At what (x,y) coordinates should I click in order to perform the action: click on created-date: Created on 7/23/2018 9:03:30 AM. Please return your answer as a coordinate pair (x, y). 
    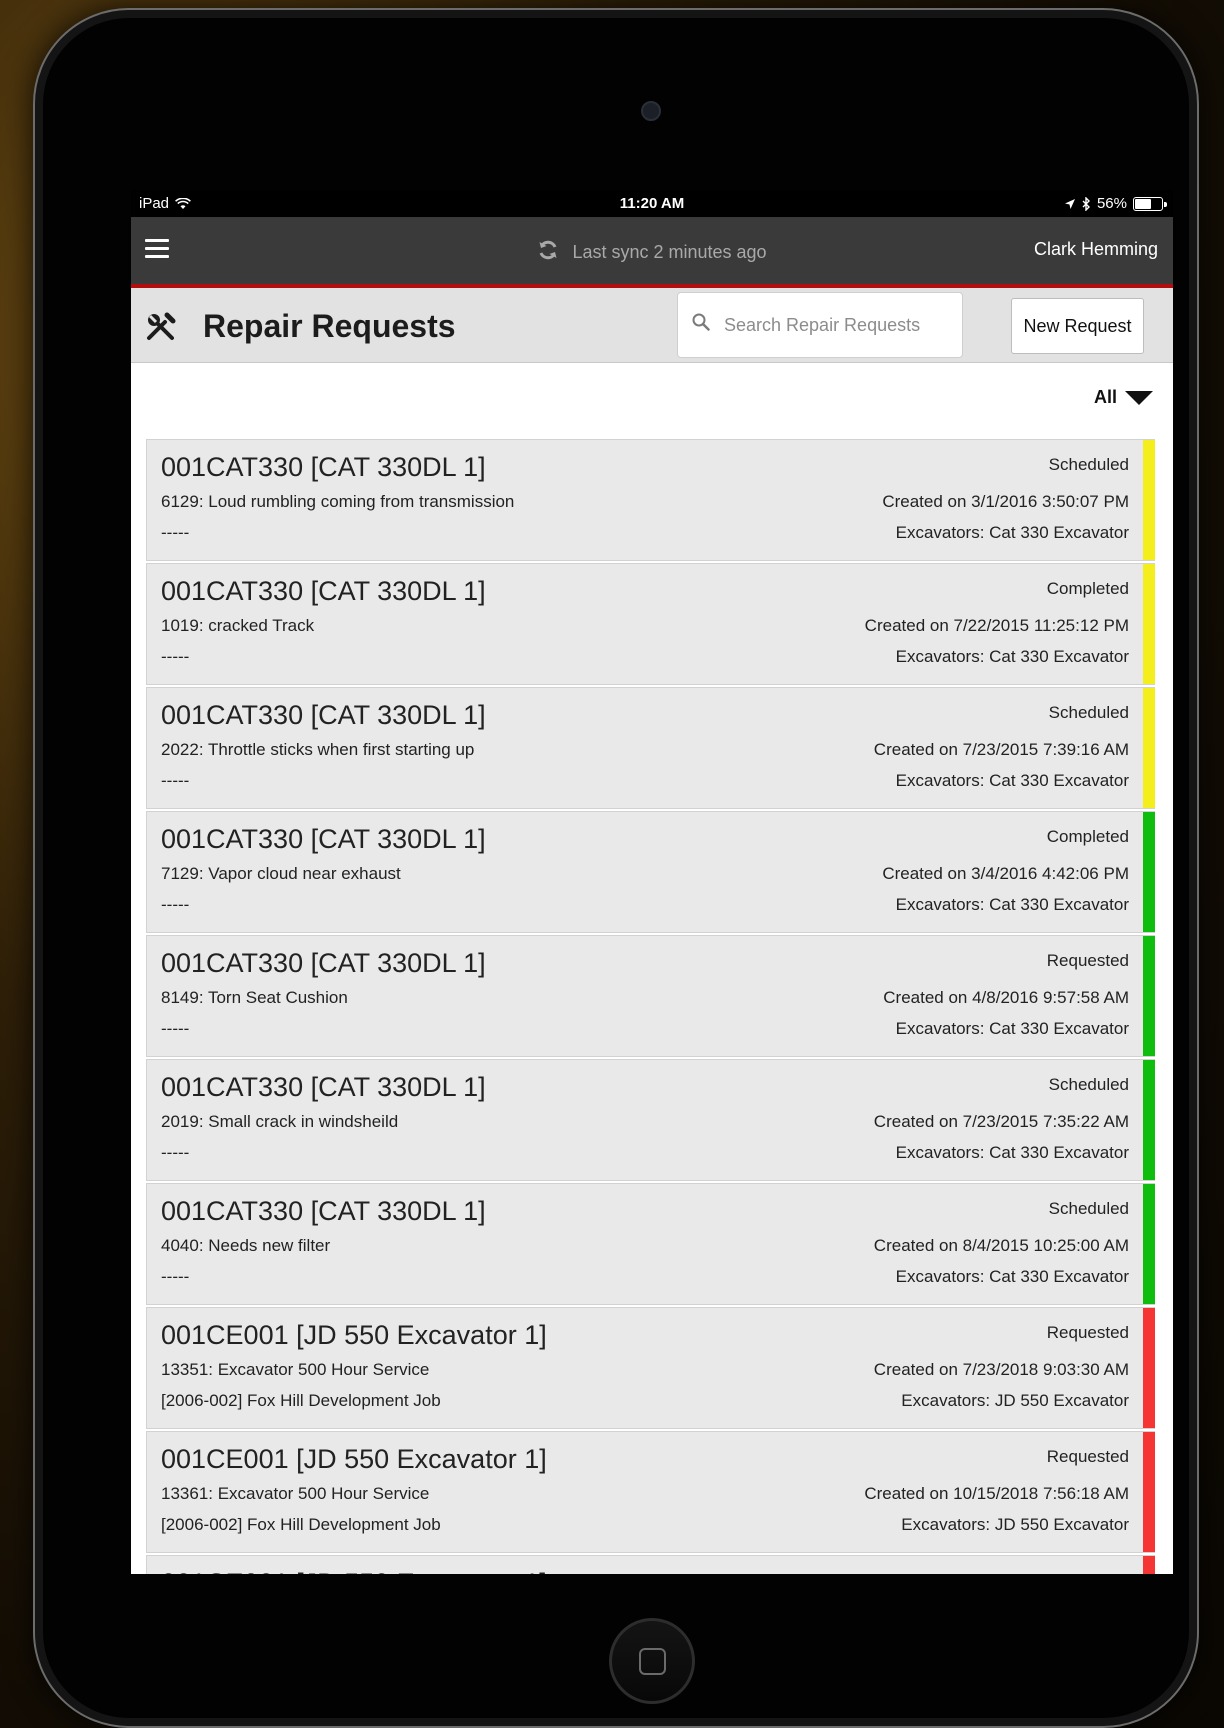
    Looking at the image, I should click on (1001, 1369).